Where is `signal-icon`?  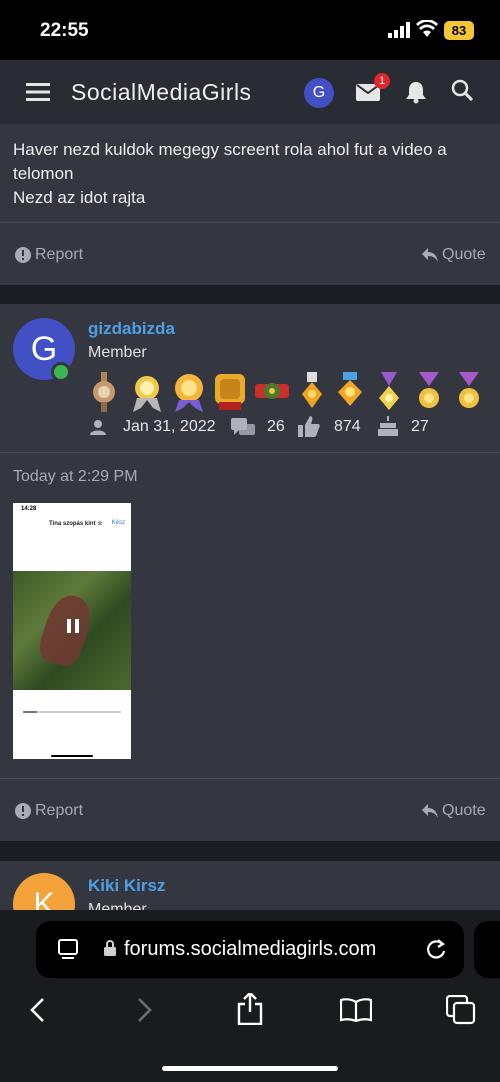
signal-icon is located at coordinates (399, 30).